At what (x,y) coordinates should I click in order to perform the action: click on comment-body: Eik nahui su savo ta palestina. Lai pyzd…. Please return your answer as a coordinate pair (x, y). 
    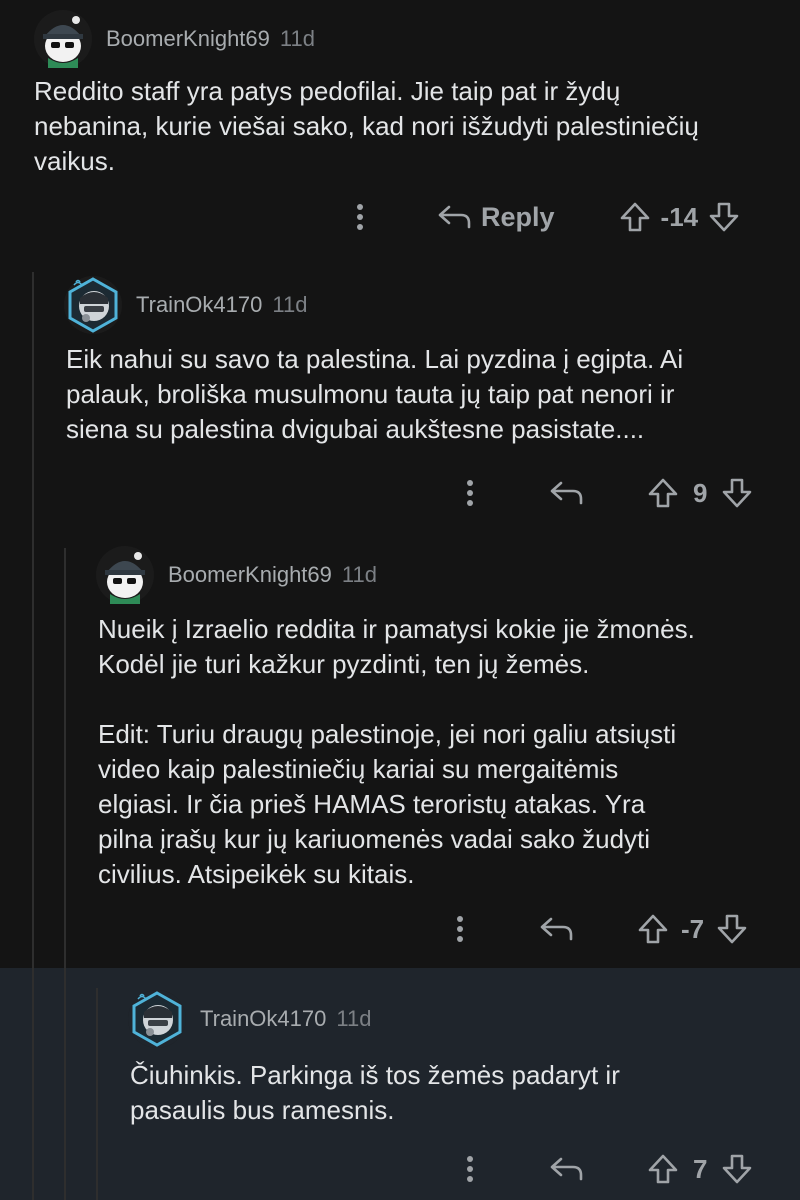
    Looking at the image, I should click on (374, 394).